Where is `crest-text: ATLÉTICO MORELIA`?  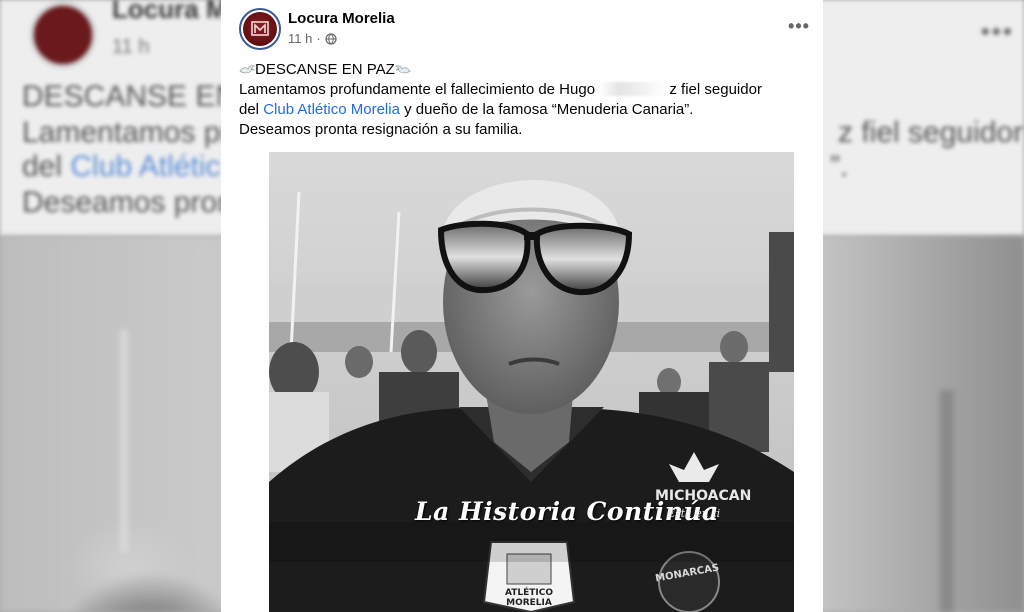 crest-text: ATLÉTICO MORELIA is located at coordinates (529, 598).